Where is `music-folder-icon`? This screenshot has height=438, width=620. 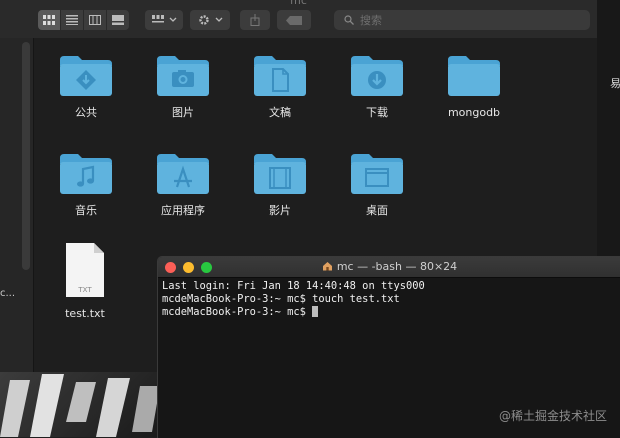
music-folder-icon is located at coordinates (86, 174).